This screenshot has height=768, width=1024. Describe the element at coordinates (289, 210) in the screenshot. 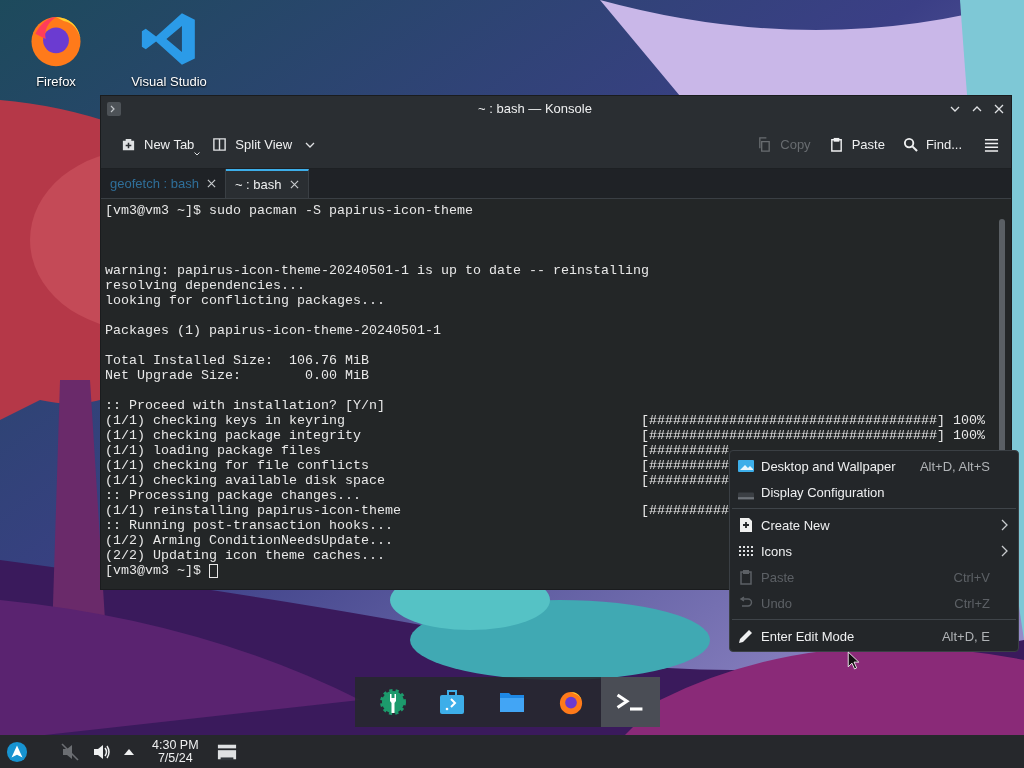

I see `terminal-line: [vm3@vm3 ~]$ sudo pacman -S papirus-icon-theme` at that location.